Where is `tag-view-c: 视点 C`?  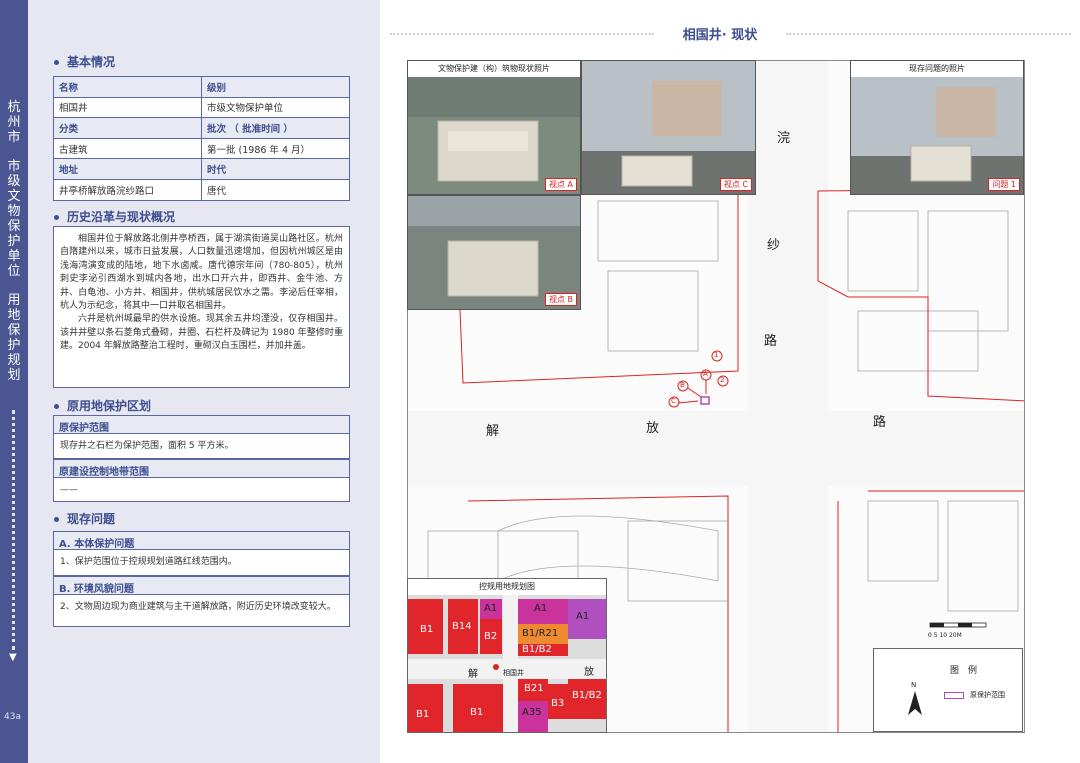
tag-view-c: 视点 C is located at coordinates (735, 184).